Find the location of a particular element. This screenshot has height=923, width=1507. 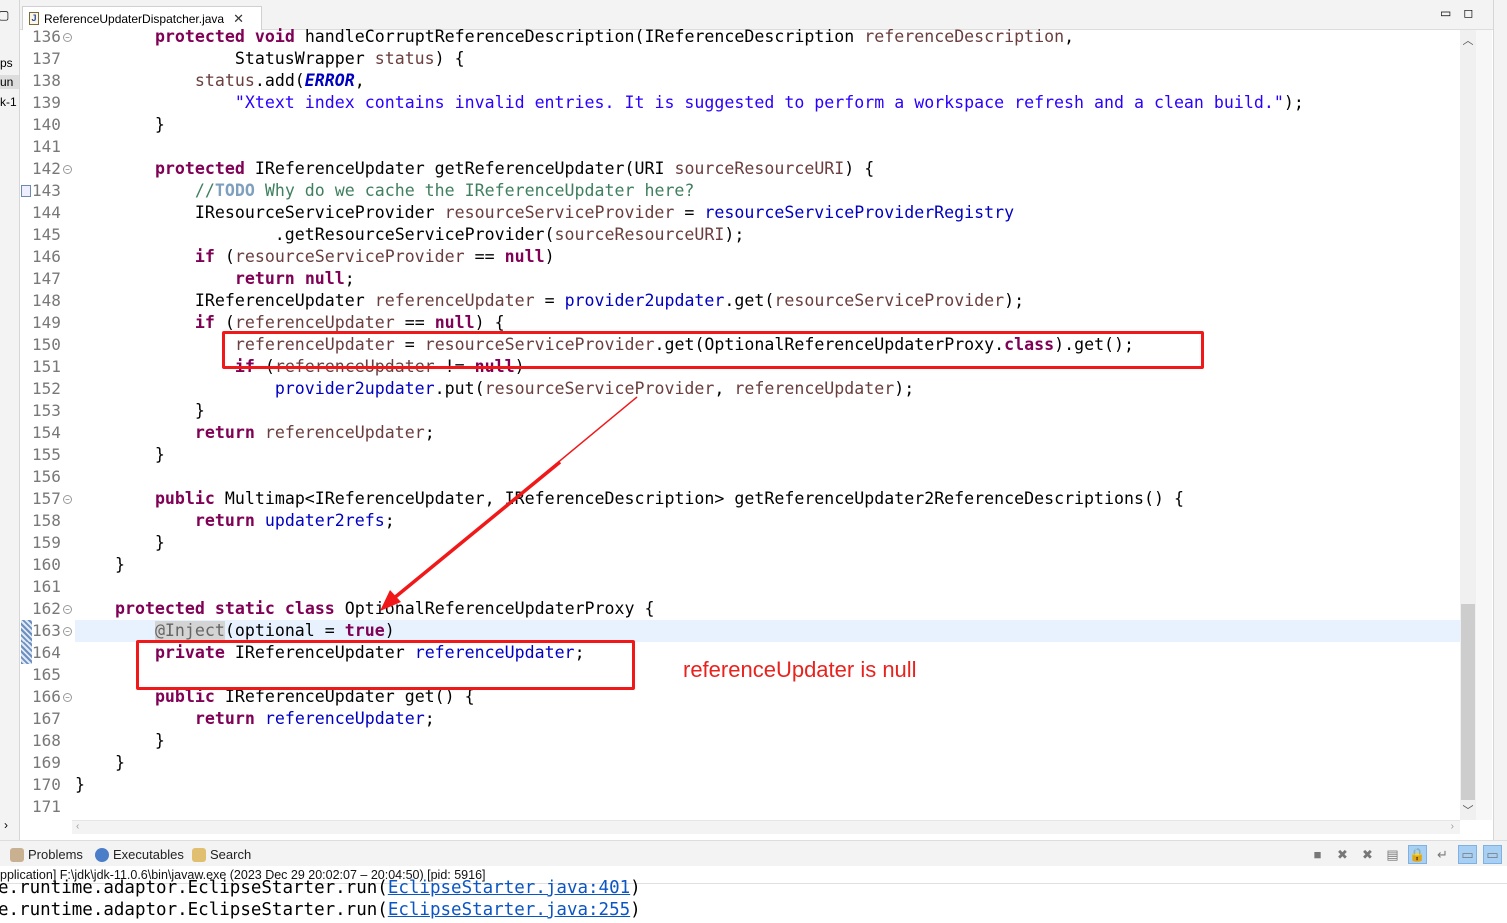

arrow-shaft is located at coordinates (474, 532).